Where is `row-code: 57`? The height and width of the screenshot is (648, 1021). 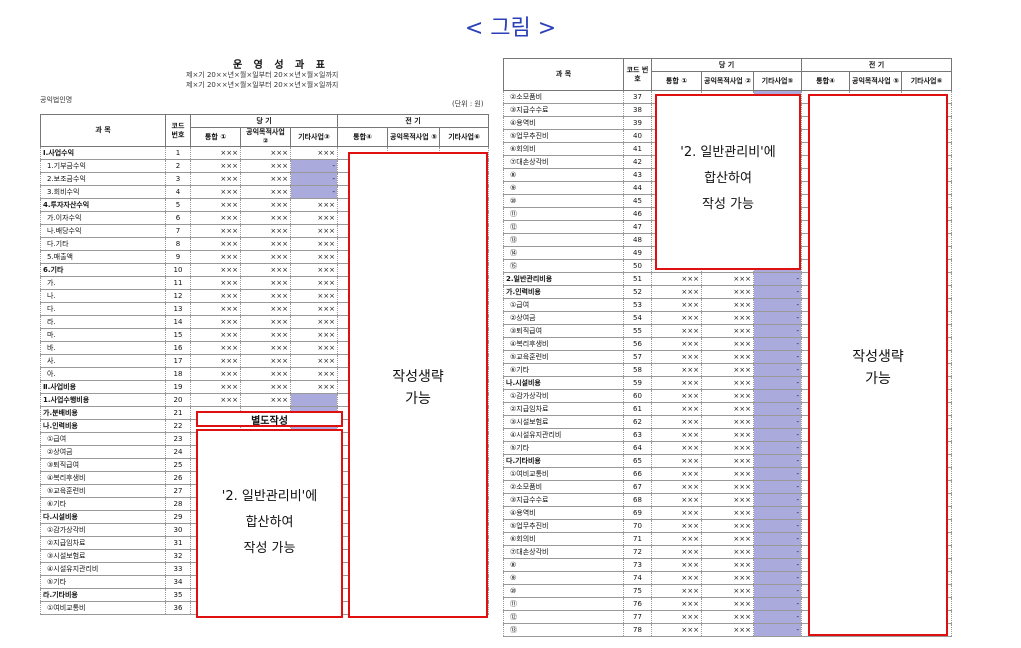
row-code: 57 is located at coordinates (637, 357).